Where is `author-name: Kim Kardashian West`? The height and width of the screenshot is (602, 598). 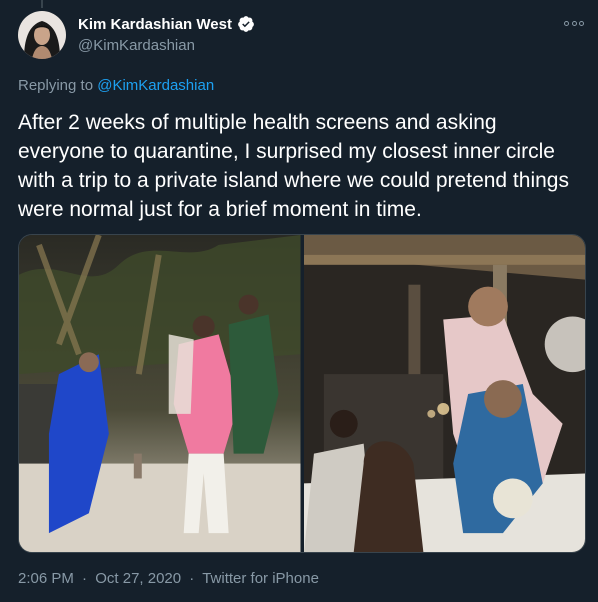 author-name: Kim Kardashian West is located at coordinates (166, 24).